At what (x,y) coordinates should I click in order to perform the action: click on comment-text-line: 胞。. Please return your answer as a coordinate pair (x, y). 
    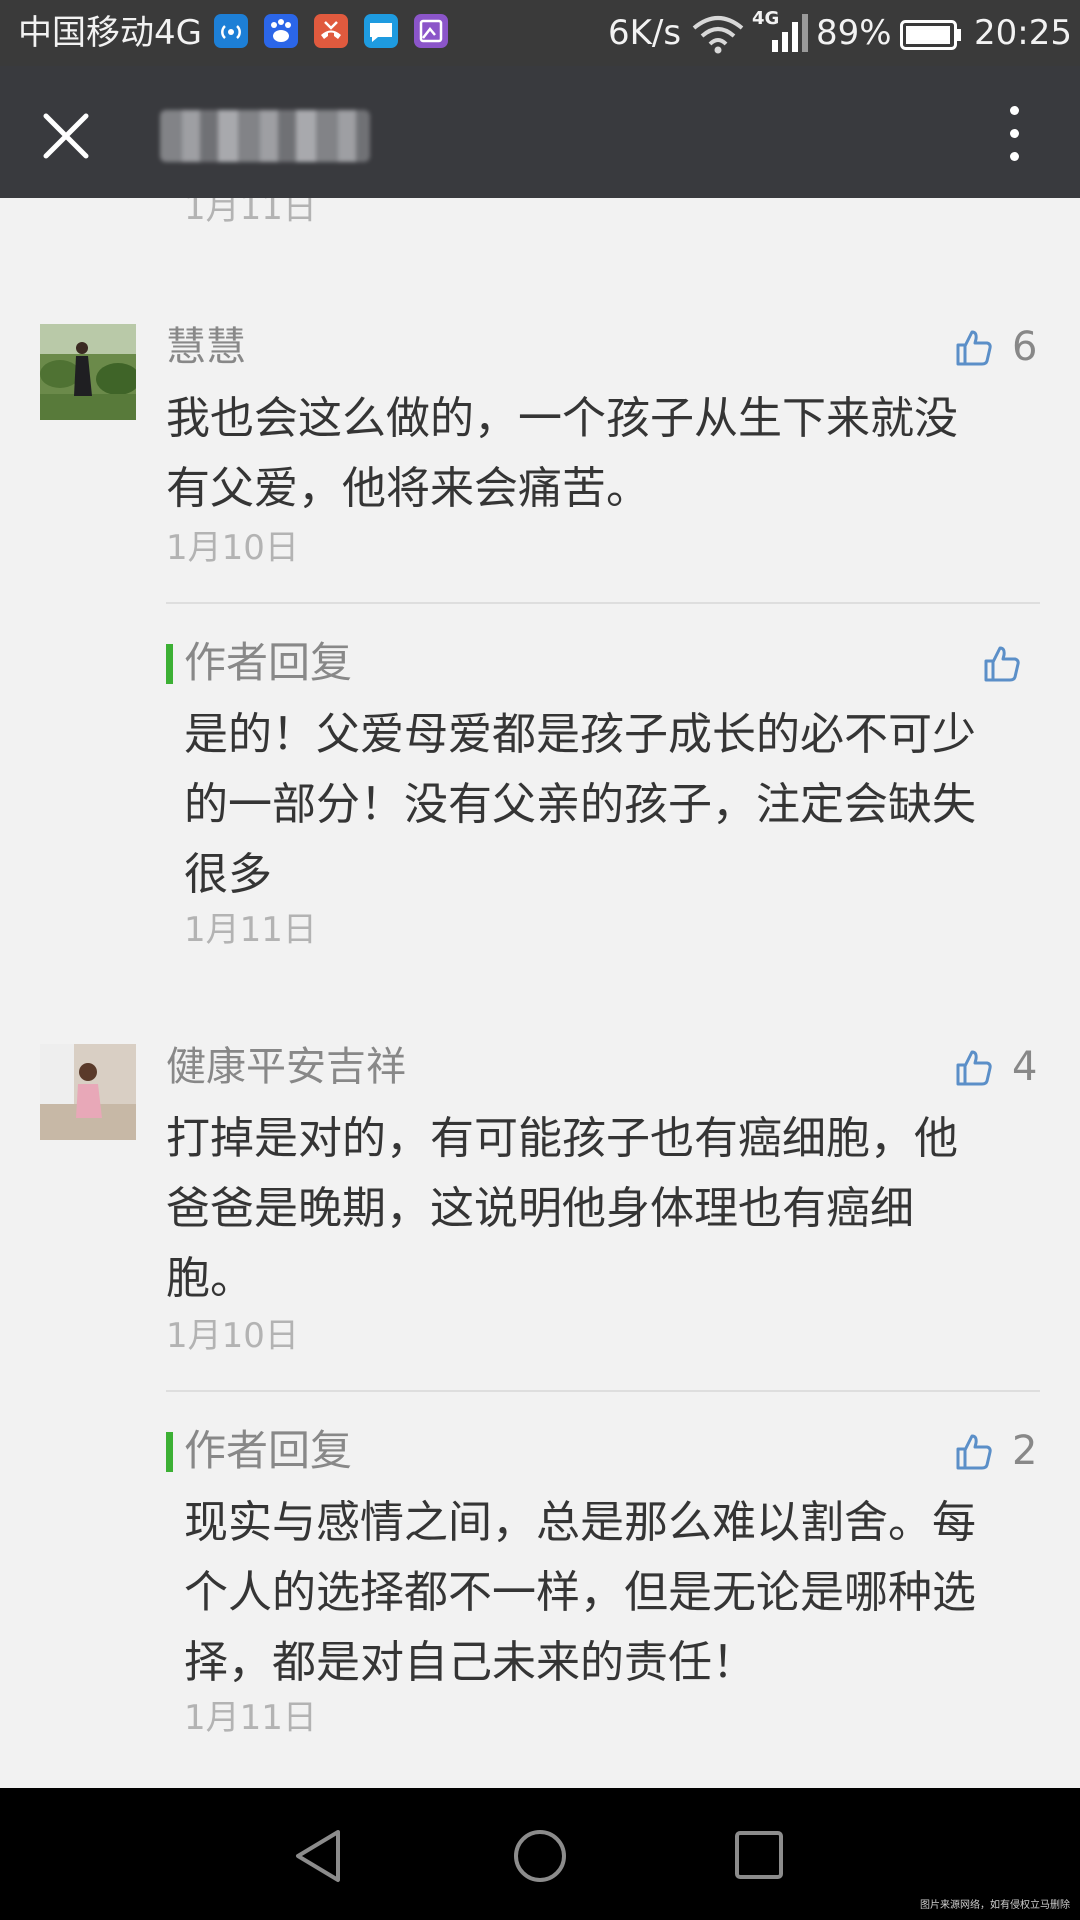
    Looking at the image, I should click on (210, 1278).